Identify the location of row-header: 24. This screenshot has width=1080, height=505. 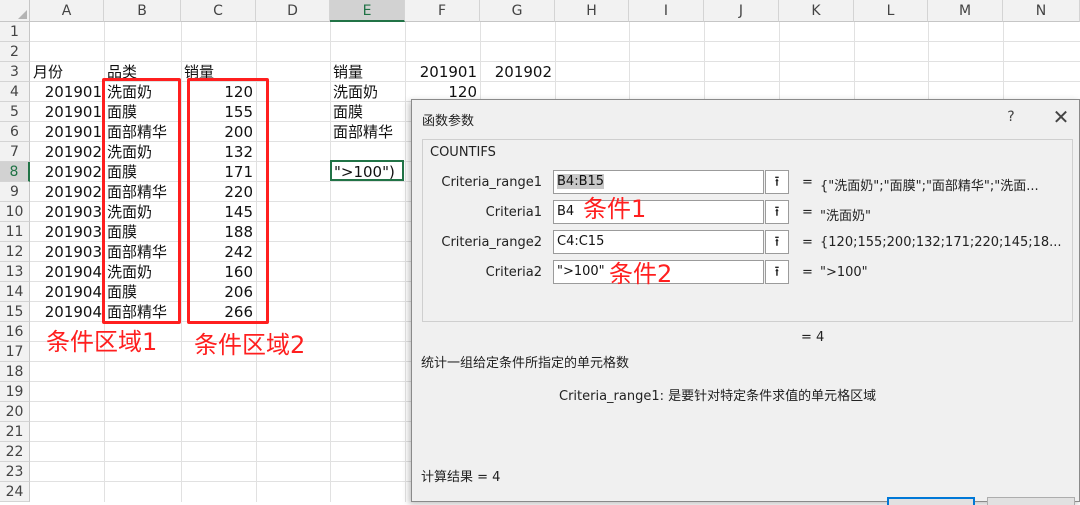
(15, 492).